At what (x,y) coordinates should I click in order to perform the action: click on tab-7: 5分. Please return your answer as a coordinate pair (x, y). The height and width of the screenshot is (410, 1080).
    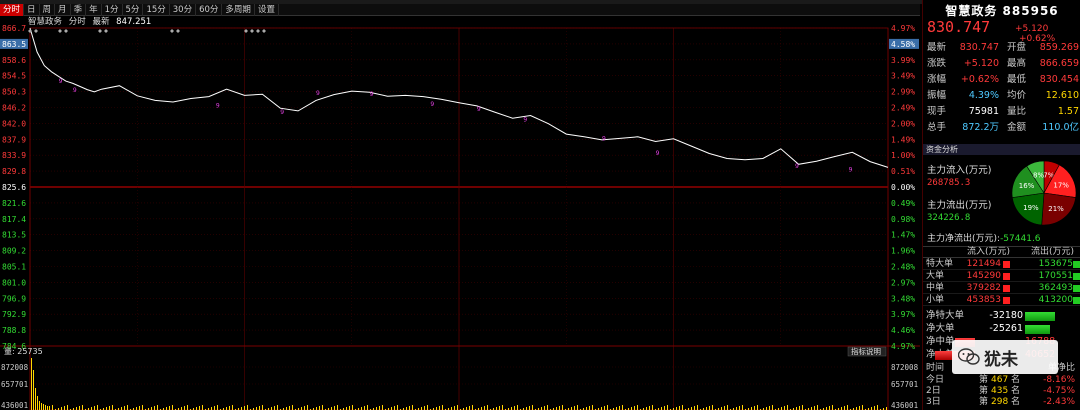
    Looking at the image, I should click on (133, 9).